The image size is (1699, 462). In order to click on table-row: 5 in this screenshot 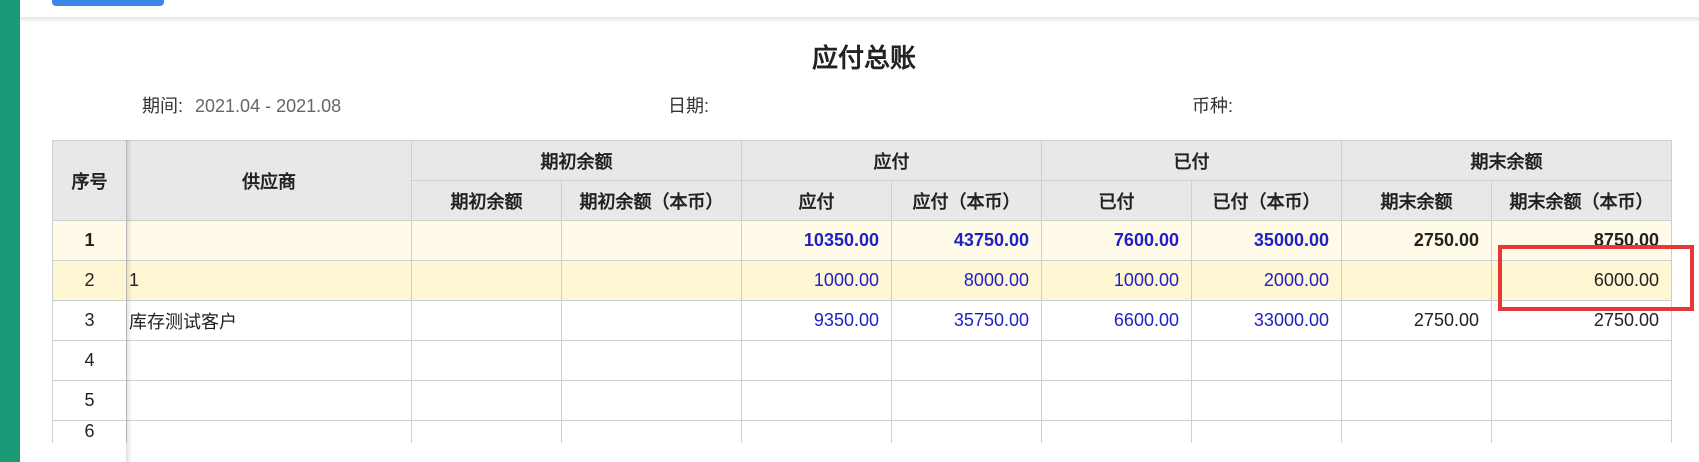, I will do `click(862, 400)`.